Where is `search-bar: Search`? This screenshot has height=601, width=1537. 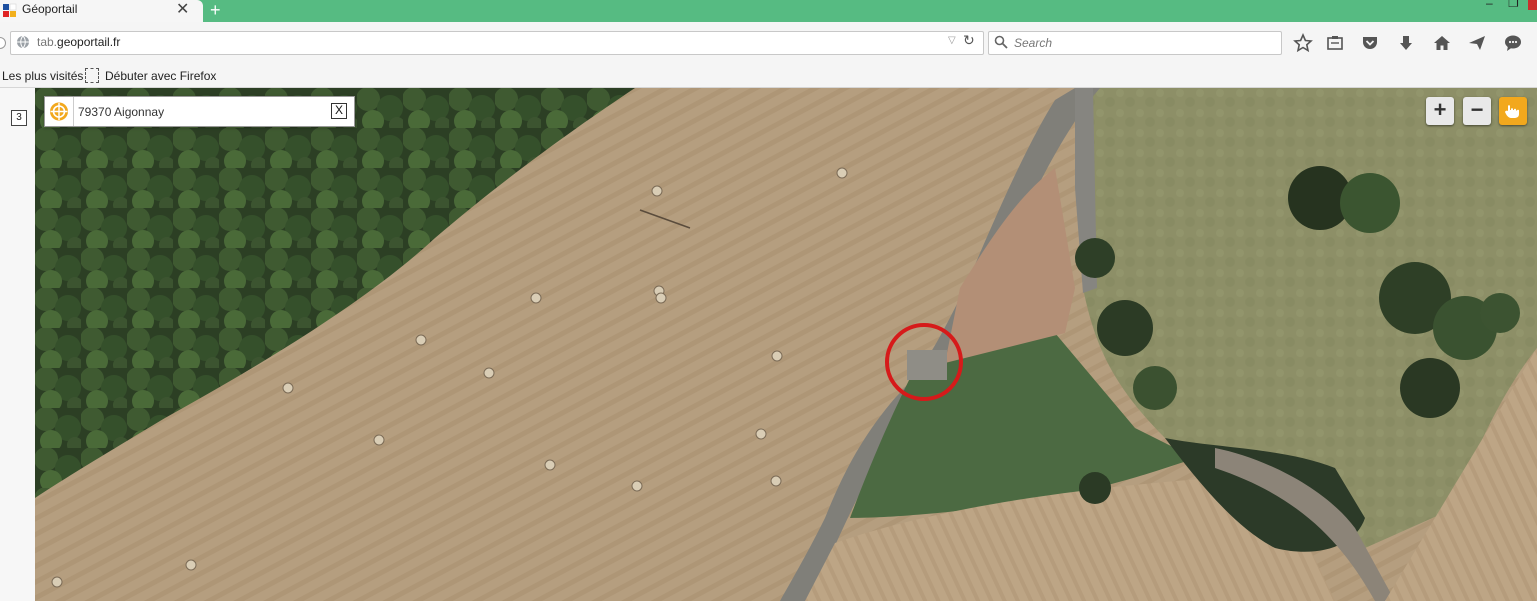 search-bar: Search is located at coordinates (1135, 43).